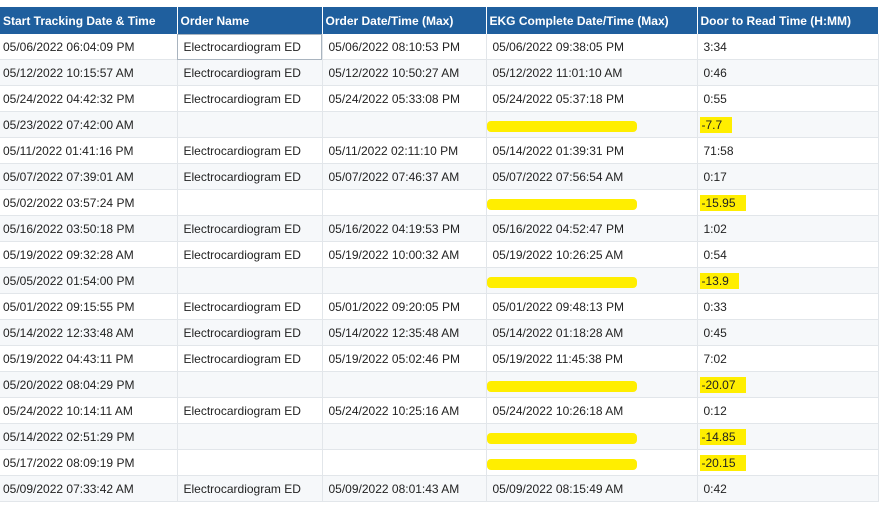 The image size is (882, 507). What do you see at coordinates (788, 124) in the screenshot?
I see `door-to-read-cell: -7.7` at bounding box center [788, 124].